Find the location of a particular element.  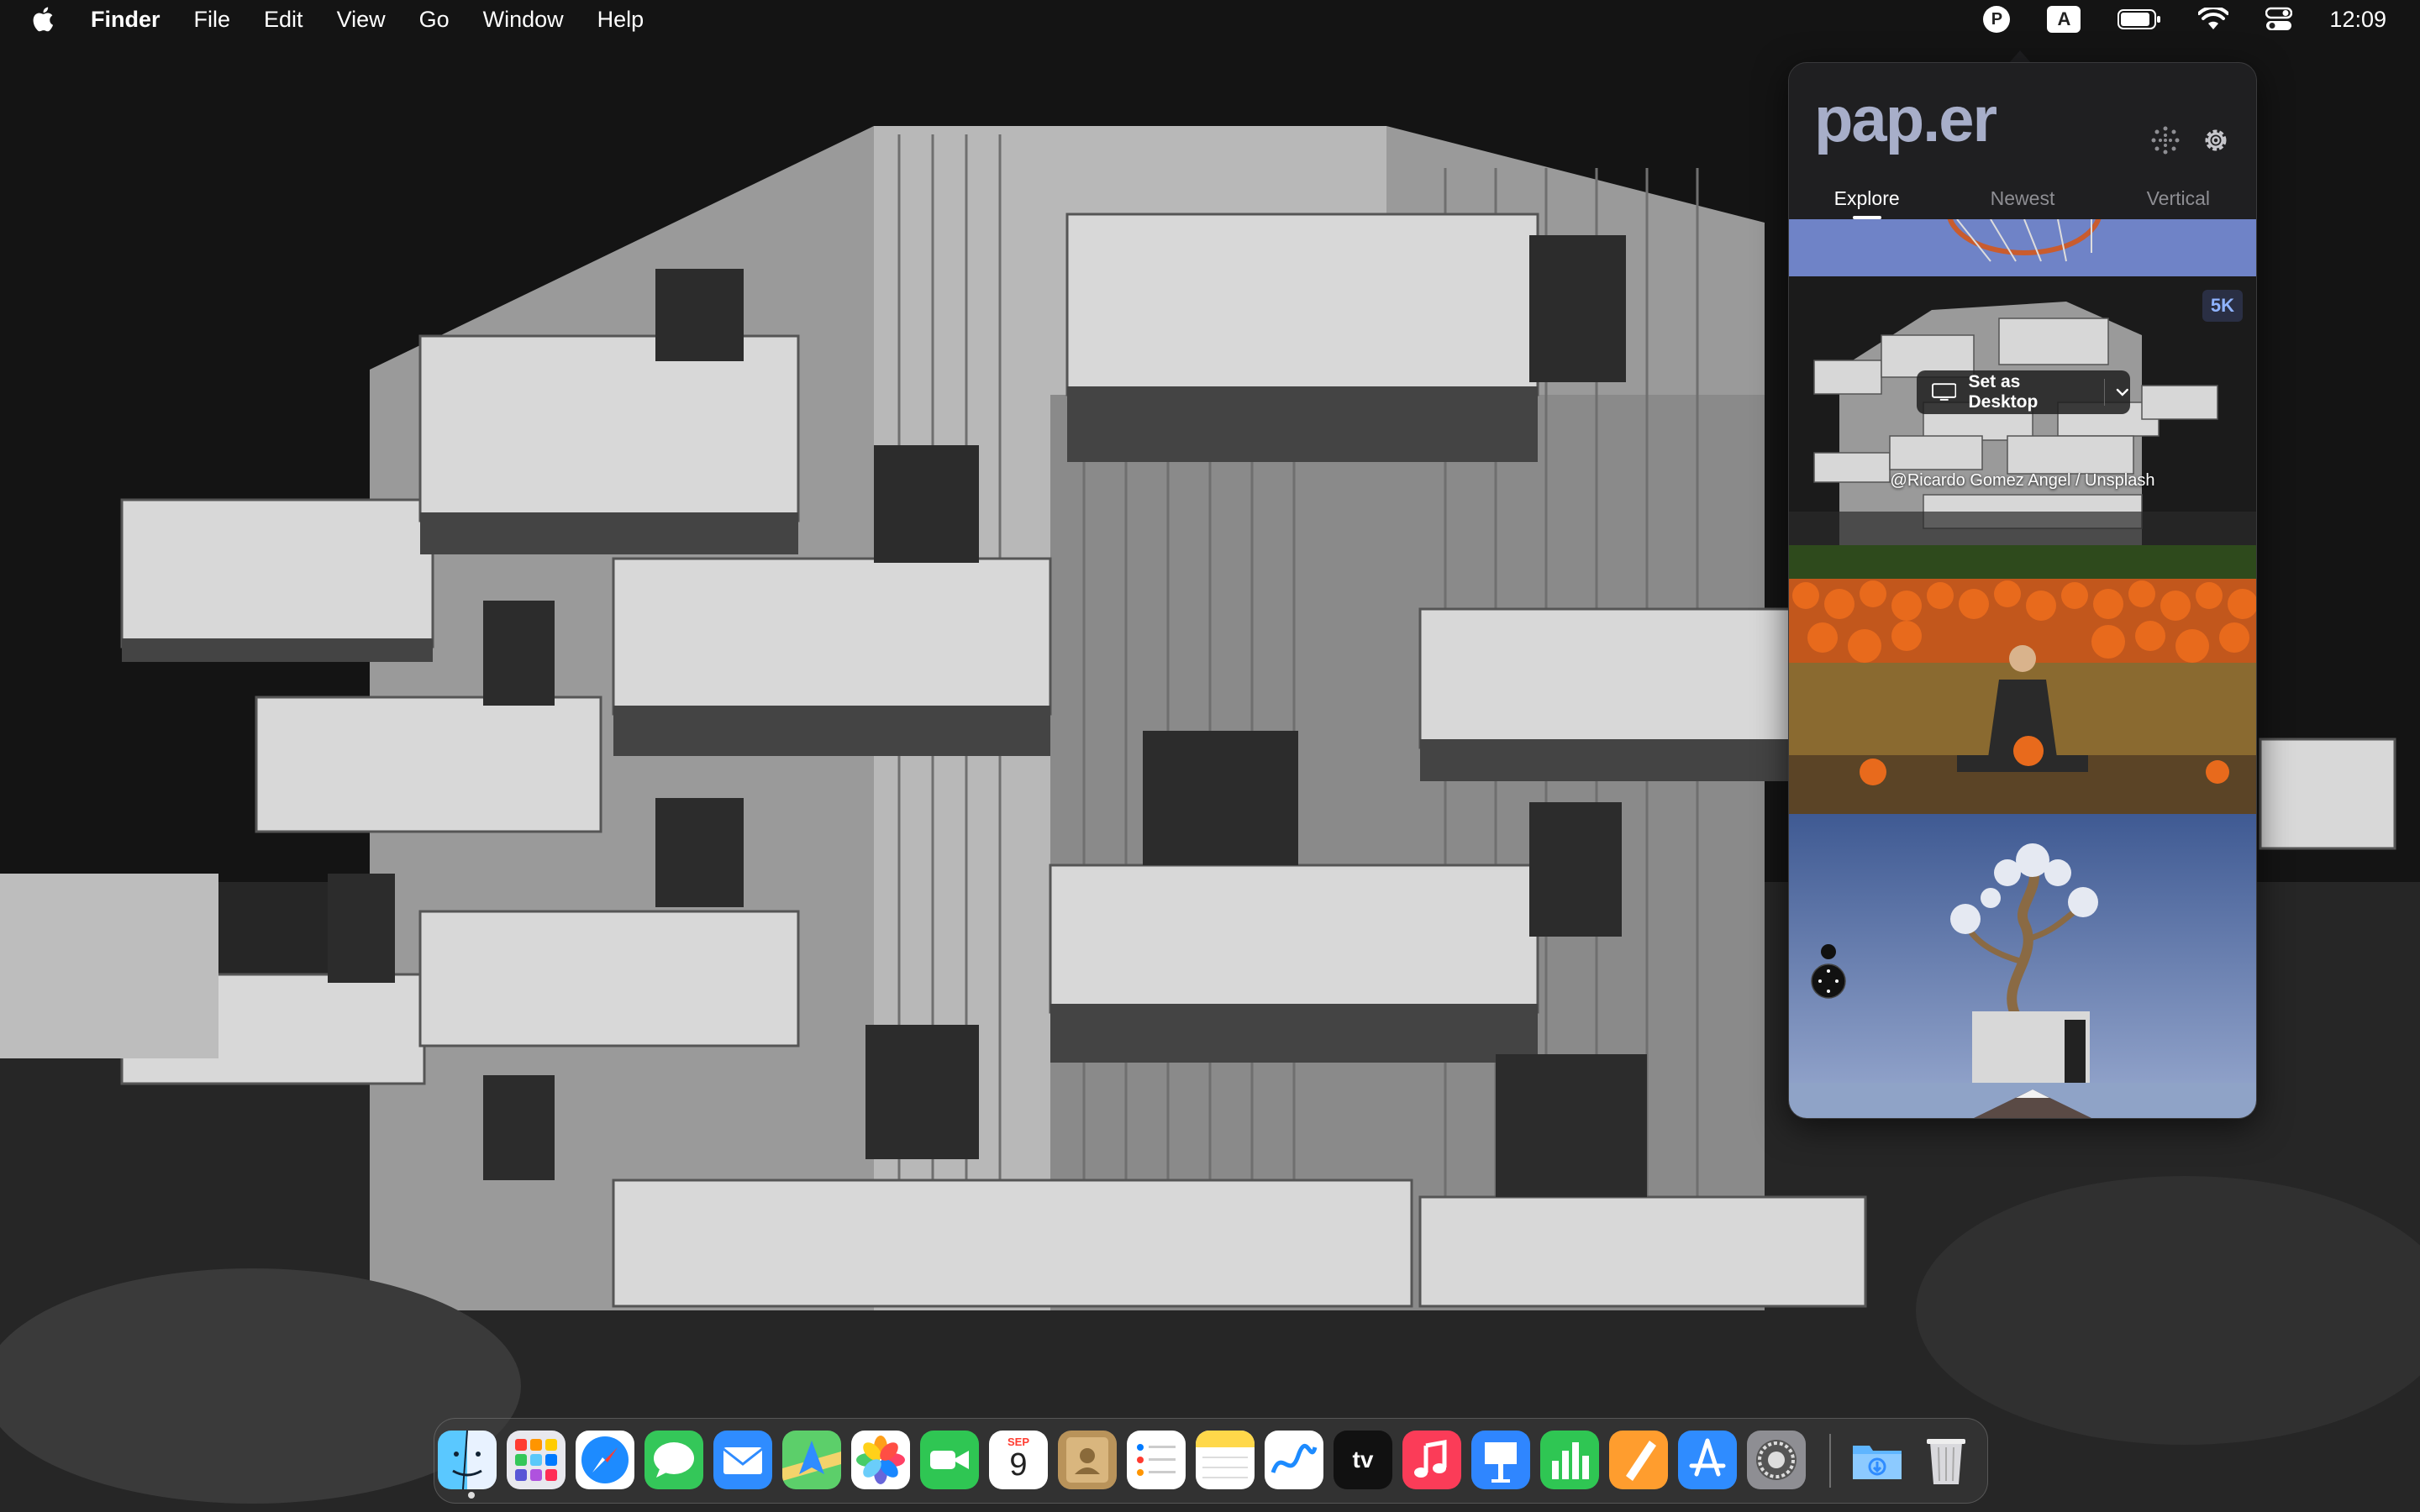

tab-vertical: Vertical is located at coordinates (2178, 201).